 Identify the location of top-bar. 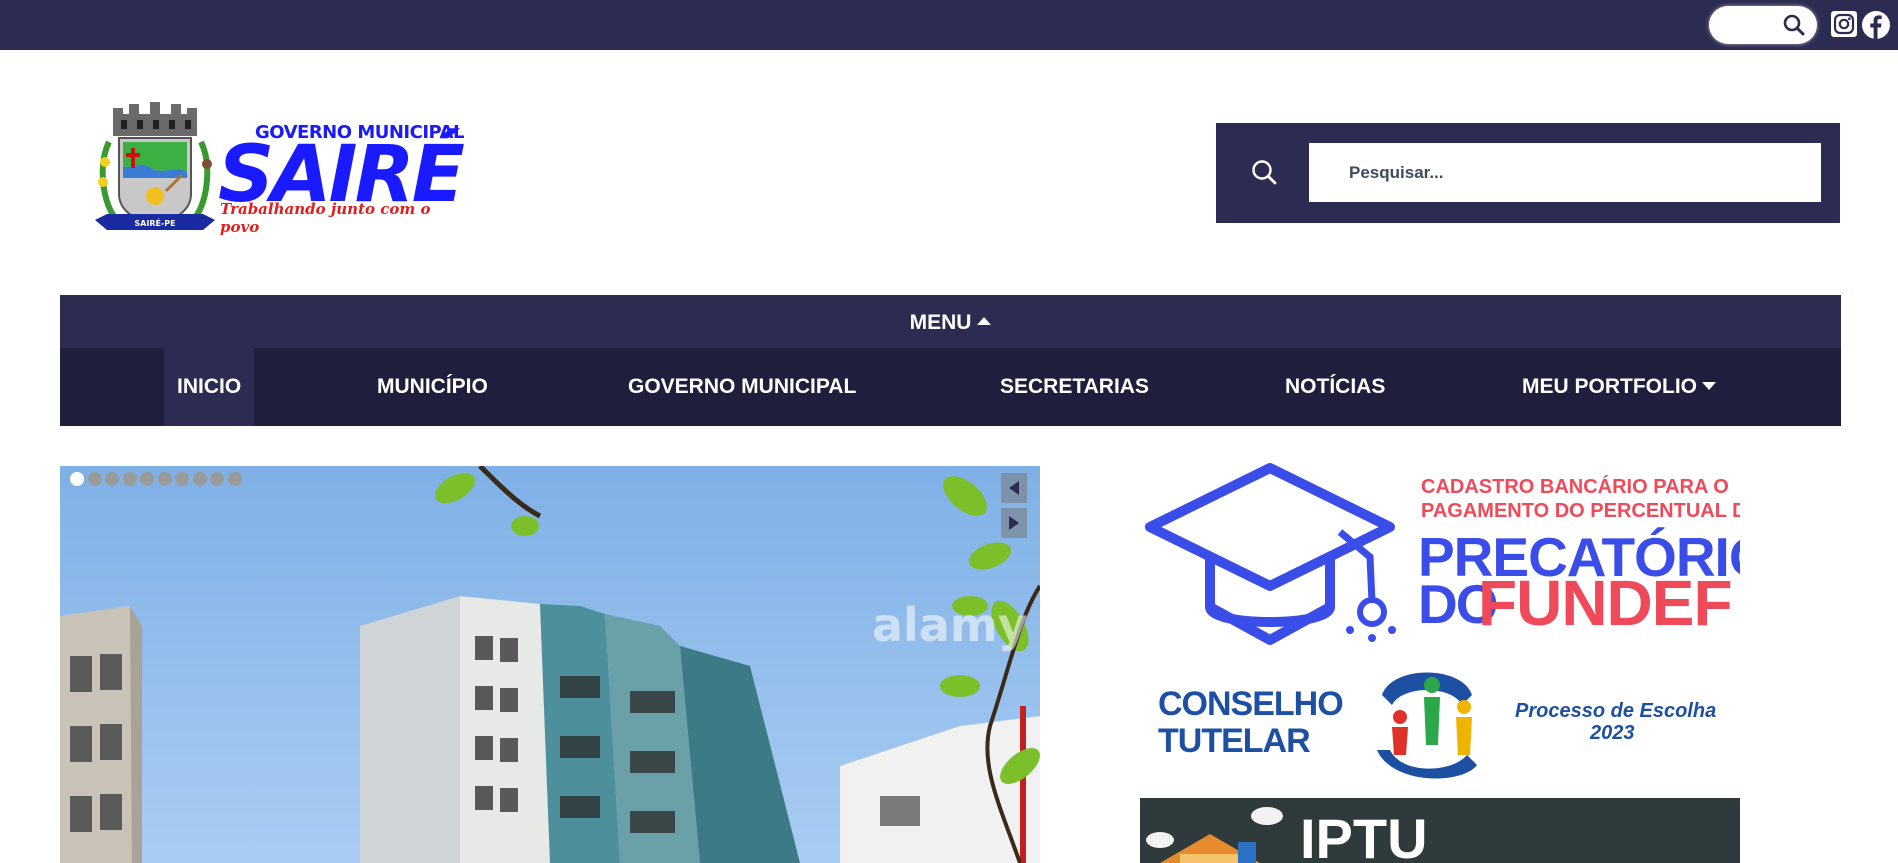
(949, 25).